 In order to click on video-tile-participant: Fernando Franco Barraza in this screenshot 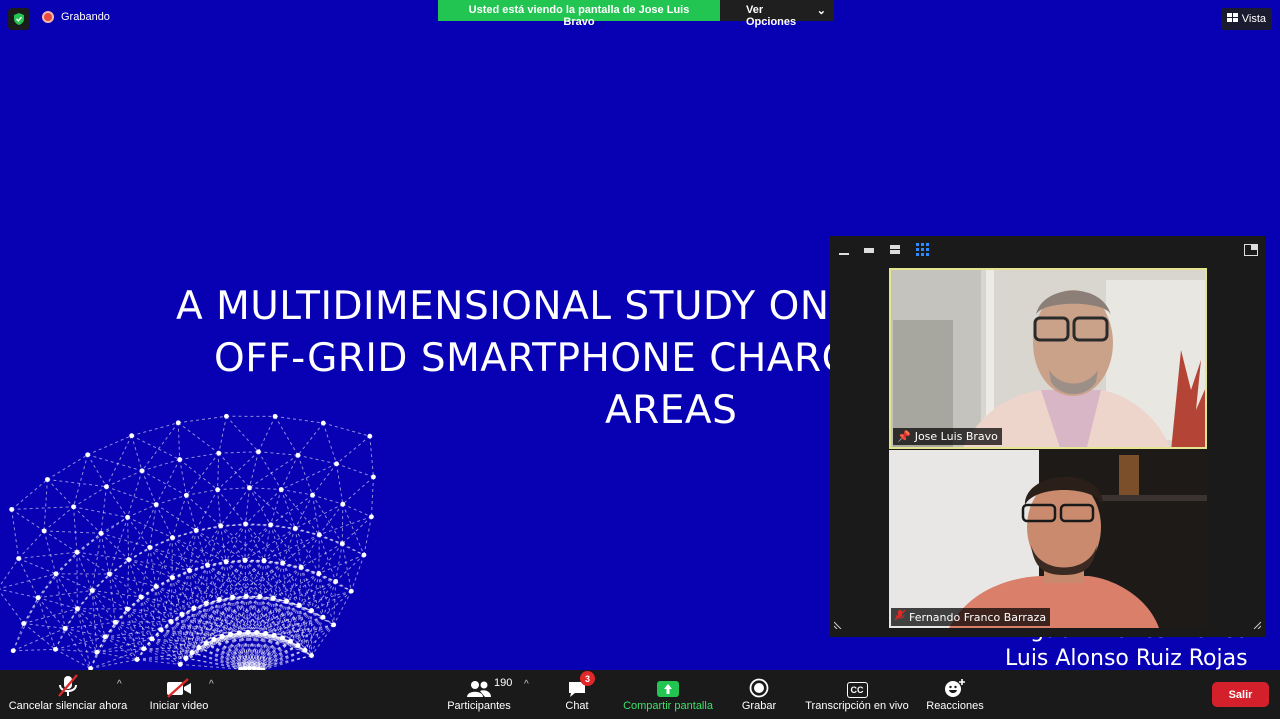, I will do `click(1048, 539)`.